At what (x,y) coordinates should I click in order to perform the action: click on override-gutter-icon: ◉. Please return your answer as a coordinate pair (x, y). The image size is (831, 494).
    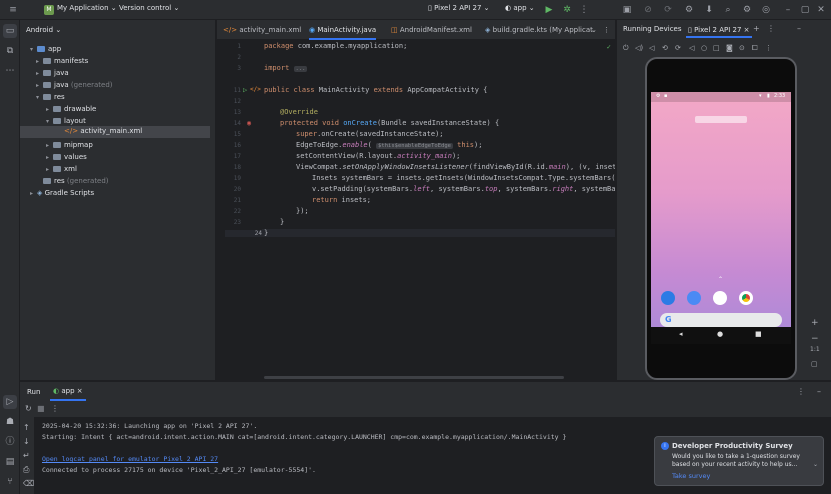
    Looking at the image, I should click on (249, 123).